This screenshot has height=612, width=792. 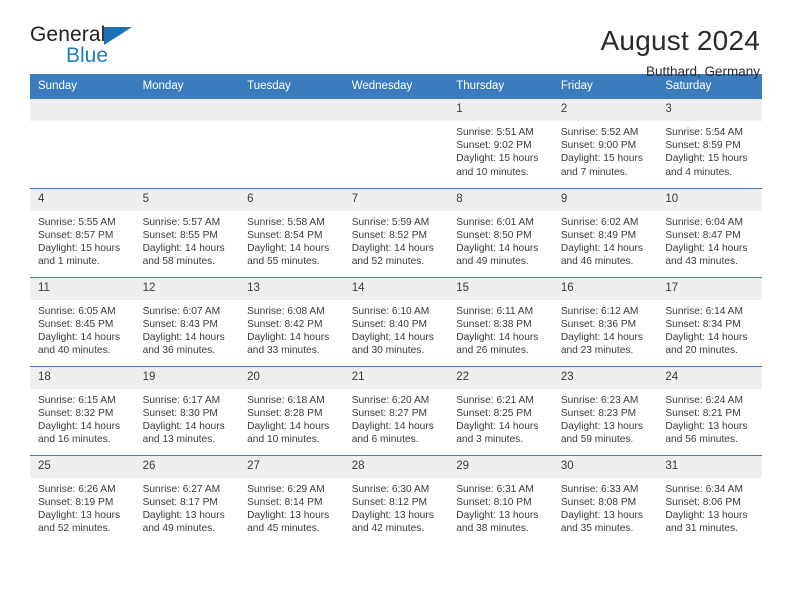 What do you see at coordinates (291, 86) in the screenshot?
I see `weekday-header-tuesday: Tuesday` at bounding box center [291, 86].